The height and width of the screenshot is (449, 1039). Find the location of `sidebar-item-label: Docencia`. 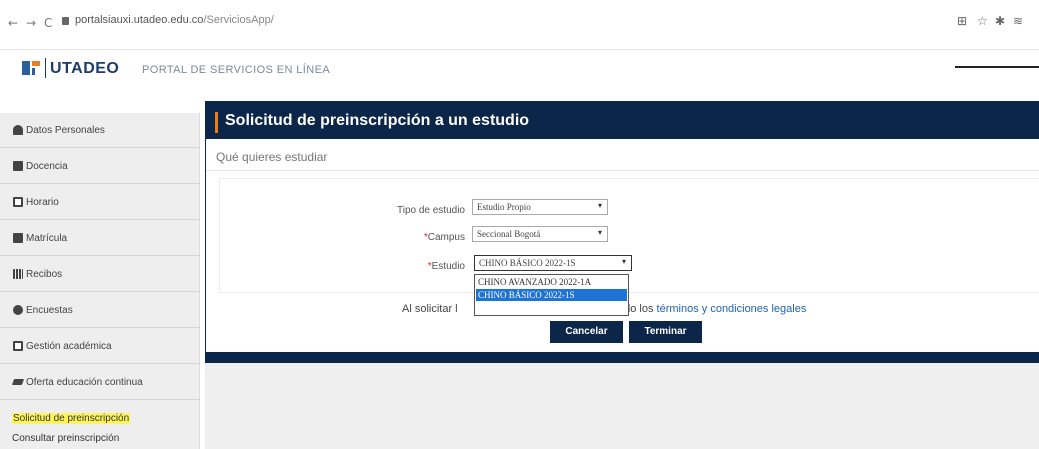

sidebar-item-label: Docencia is located at coordinates (47, 166).